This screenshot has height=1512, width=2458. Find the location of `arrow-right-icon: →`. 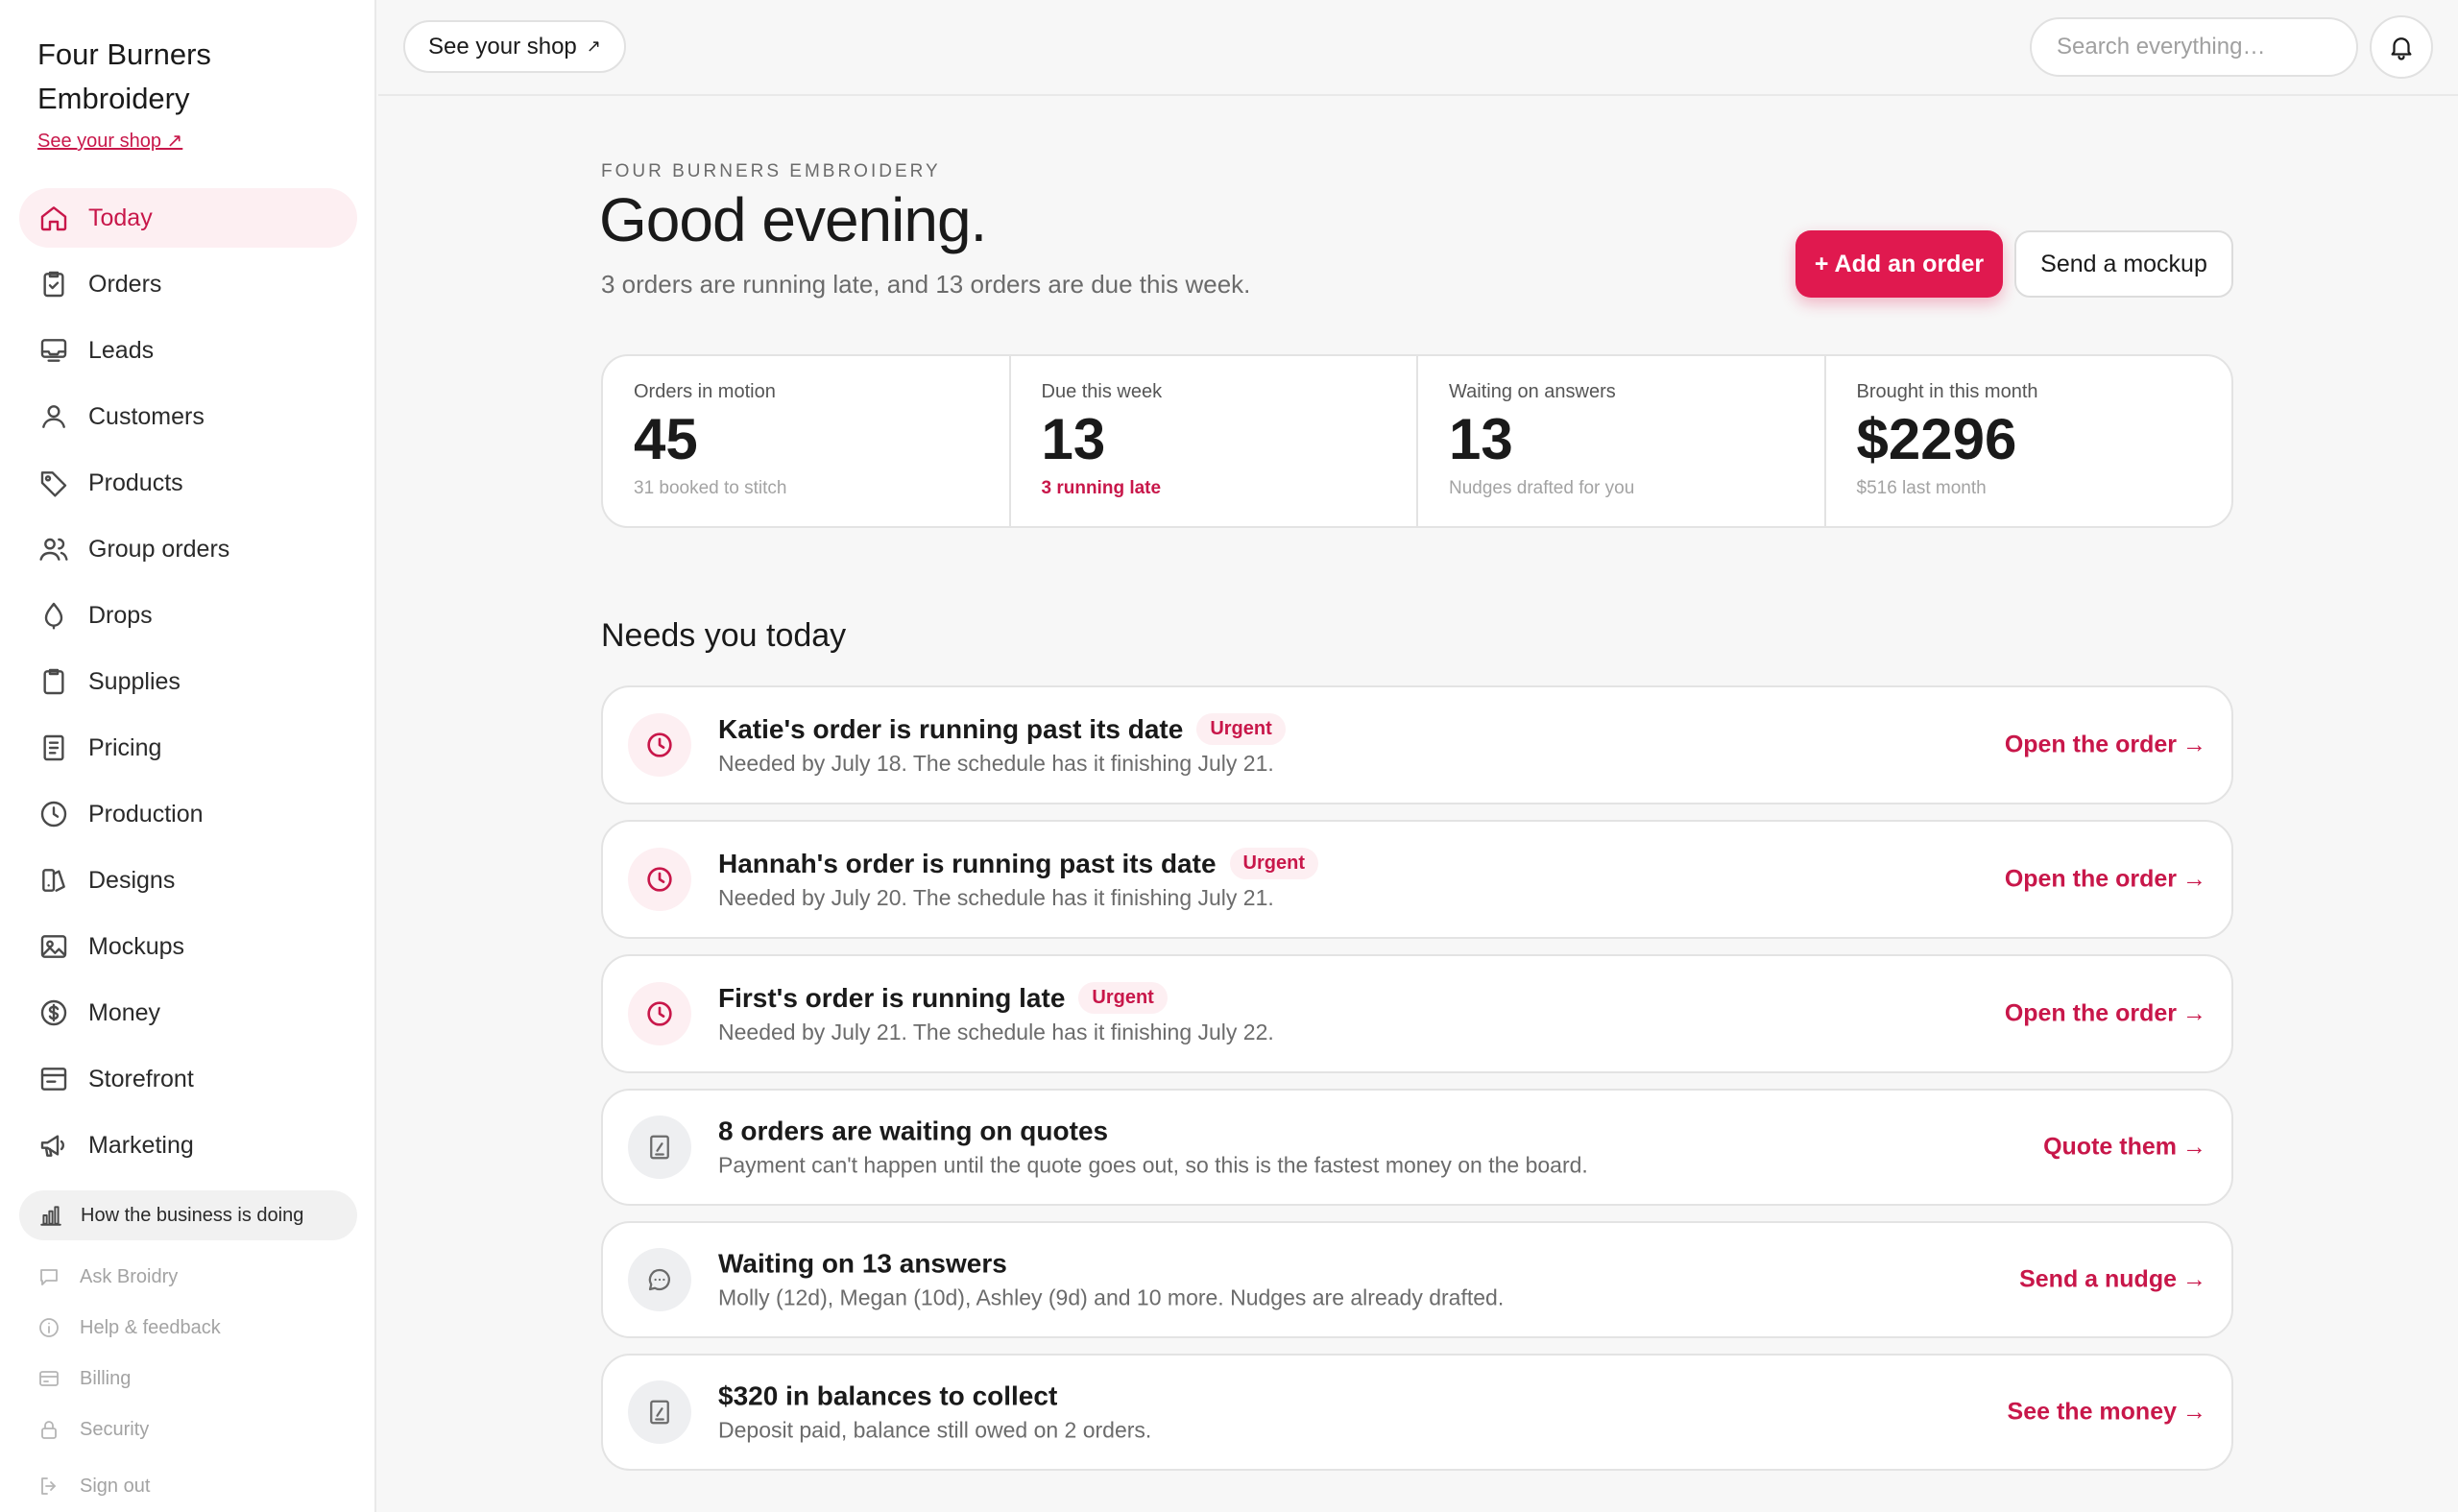

arrow-right-icon: → is located at coordinates (2194, 1013).